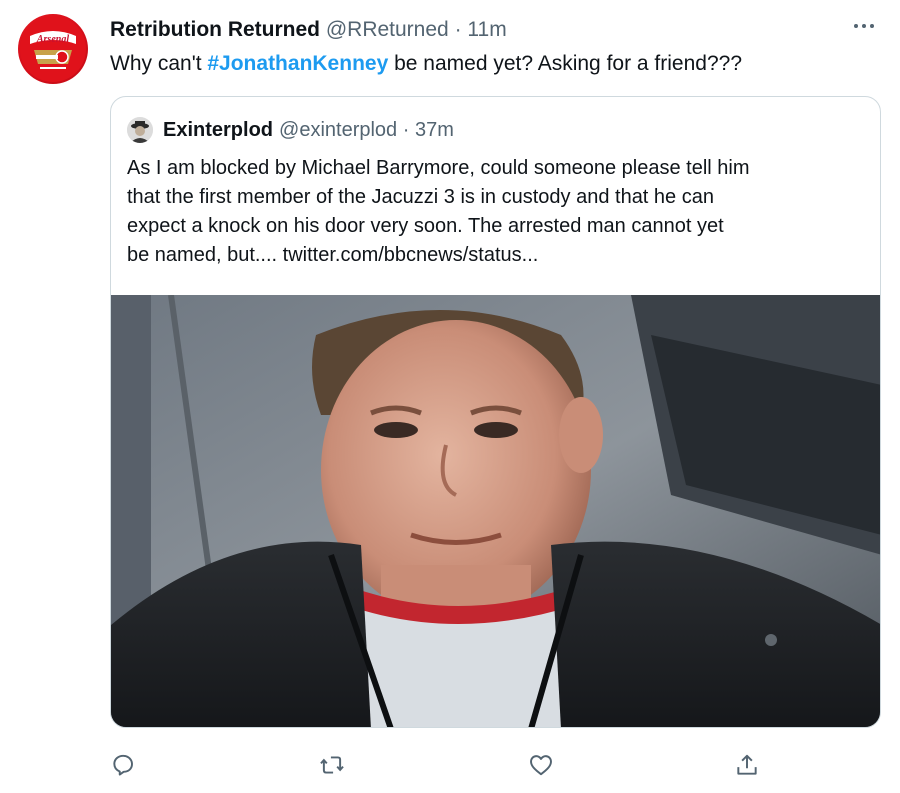 This screenshot has height=793, width=900. I want to click on author-name: Retribution Returned, so click(215, 29).